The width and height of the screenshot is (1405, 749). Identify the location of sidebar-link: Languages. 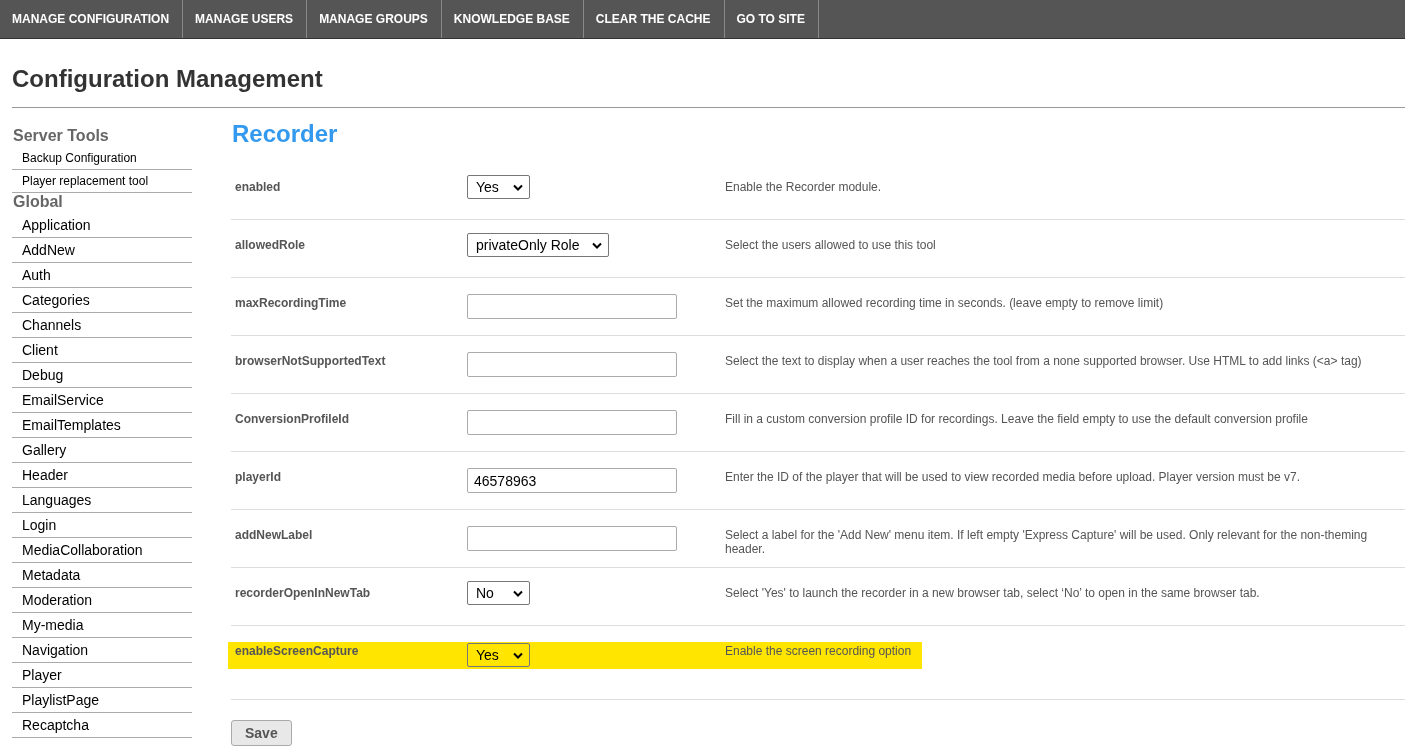
(102, 500).